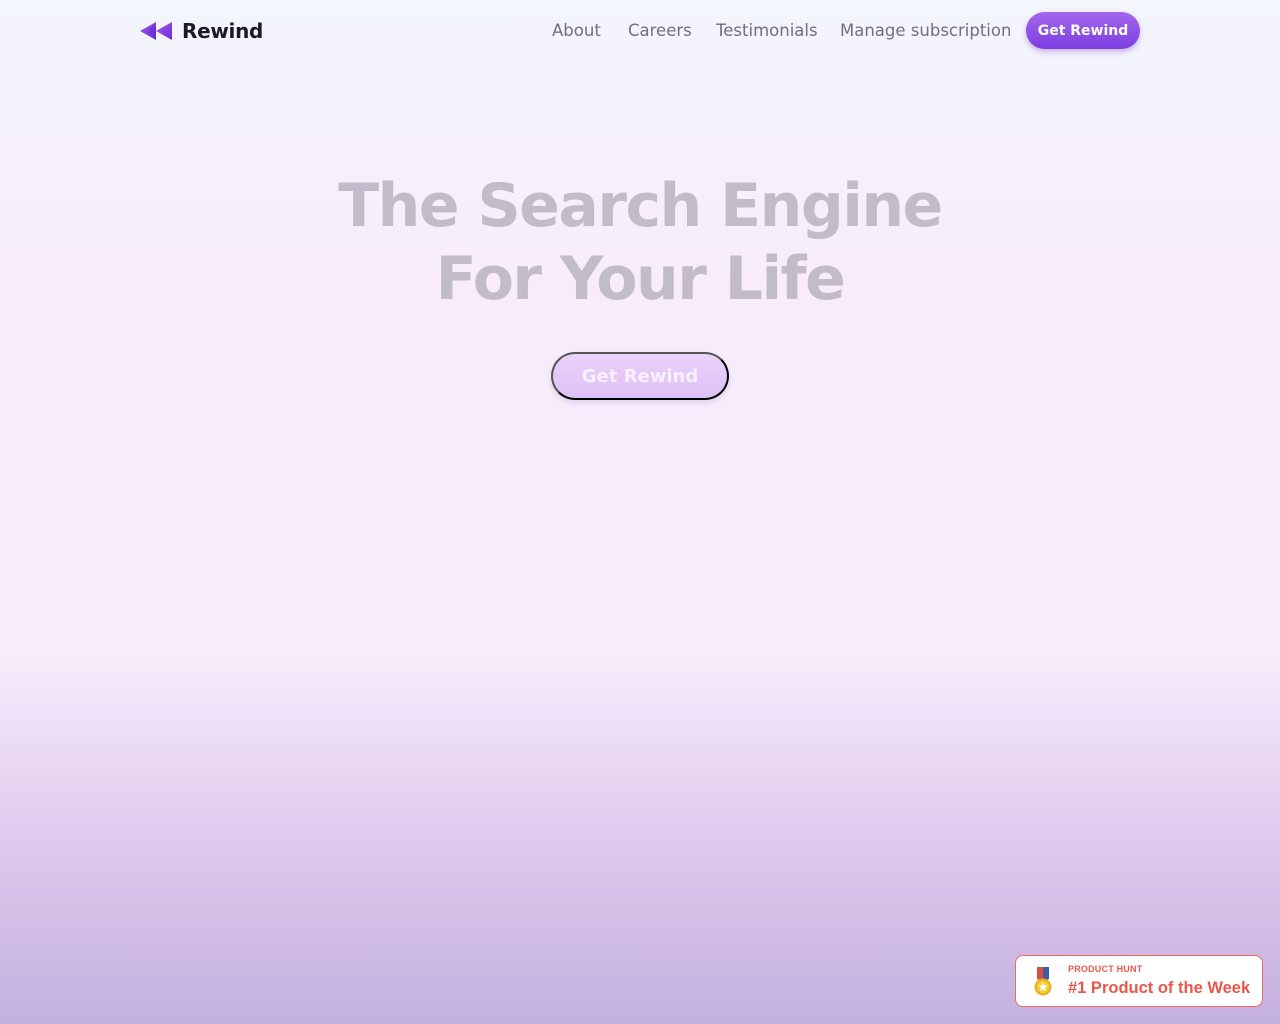  Describe the element at coordinates (1043, 982) in the screenshot. I see `medal-icon` at that location.